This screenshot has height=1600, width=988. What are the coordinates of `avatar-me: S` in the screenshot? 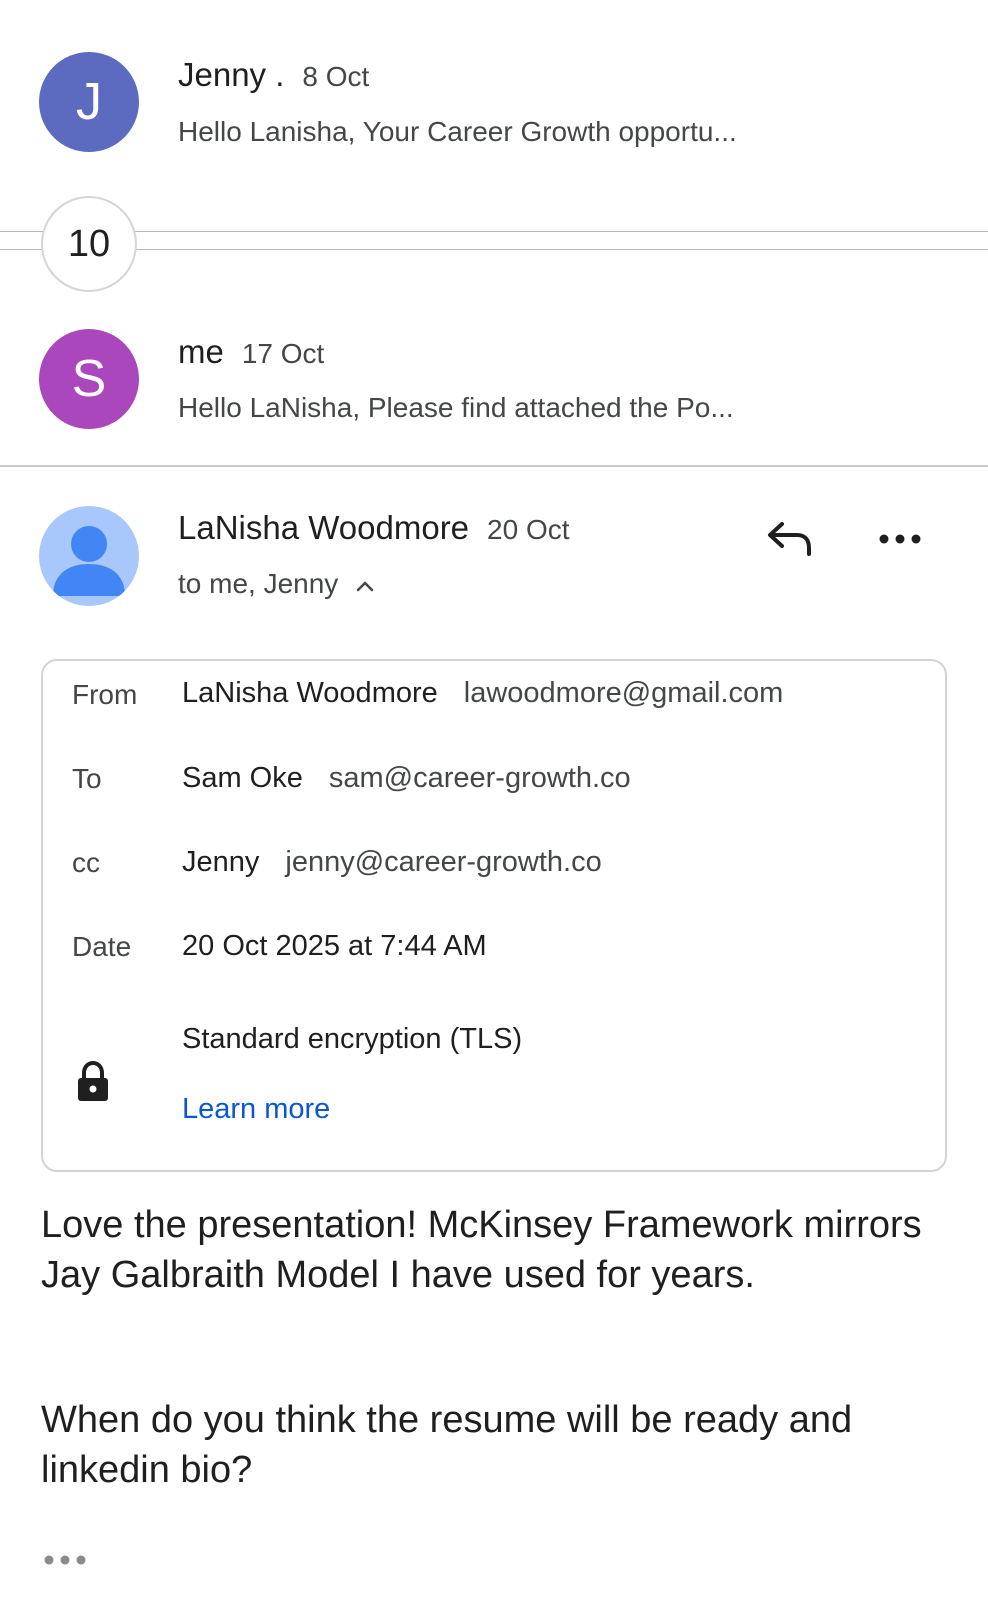 It's located at (89, 379).